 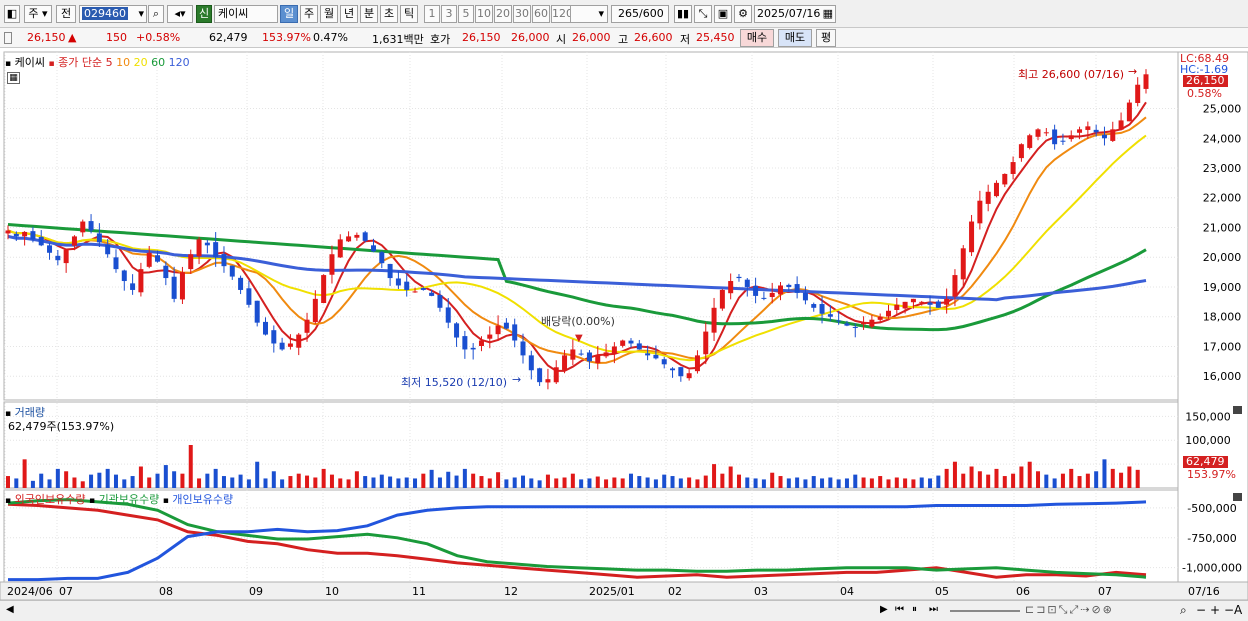 I want to click on pause-icon: ⏸, so click(x=914, y=609).